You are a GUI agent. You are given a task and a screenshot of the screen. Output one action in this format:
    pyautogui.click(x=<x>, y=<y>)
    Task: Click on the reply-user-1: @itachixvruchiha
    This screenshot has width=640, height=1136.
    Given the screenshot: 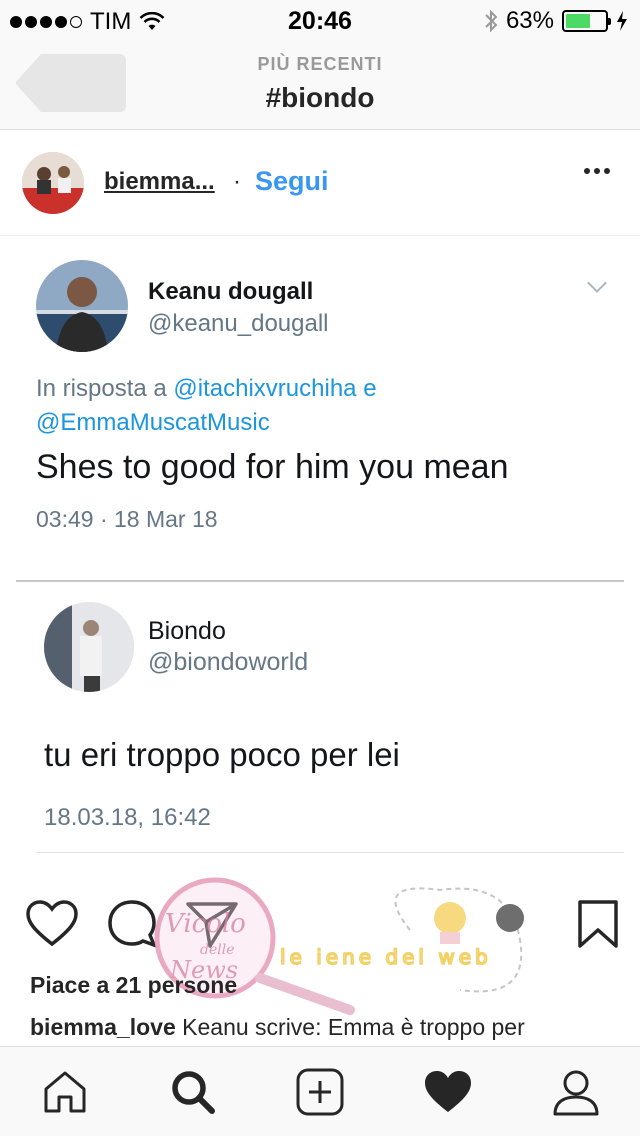 What is the action you would take?
    pyautogui.click(x=265, y=388)
    